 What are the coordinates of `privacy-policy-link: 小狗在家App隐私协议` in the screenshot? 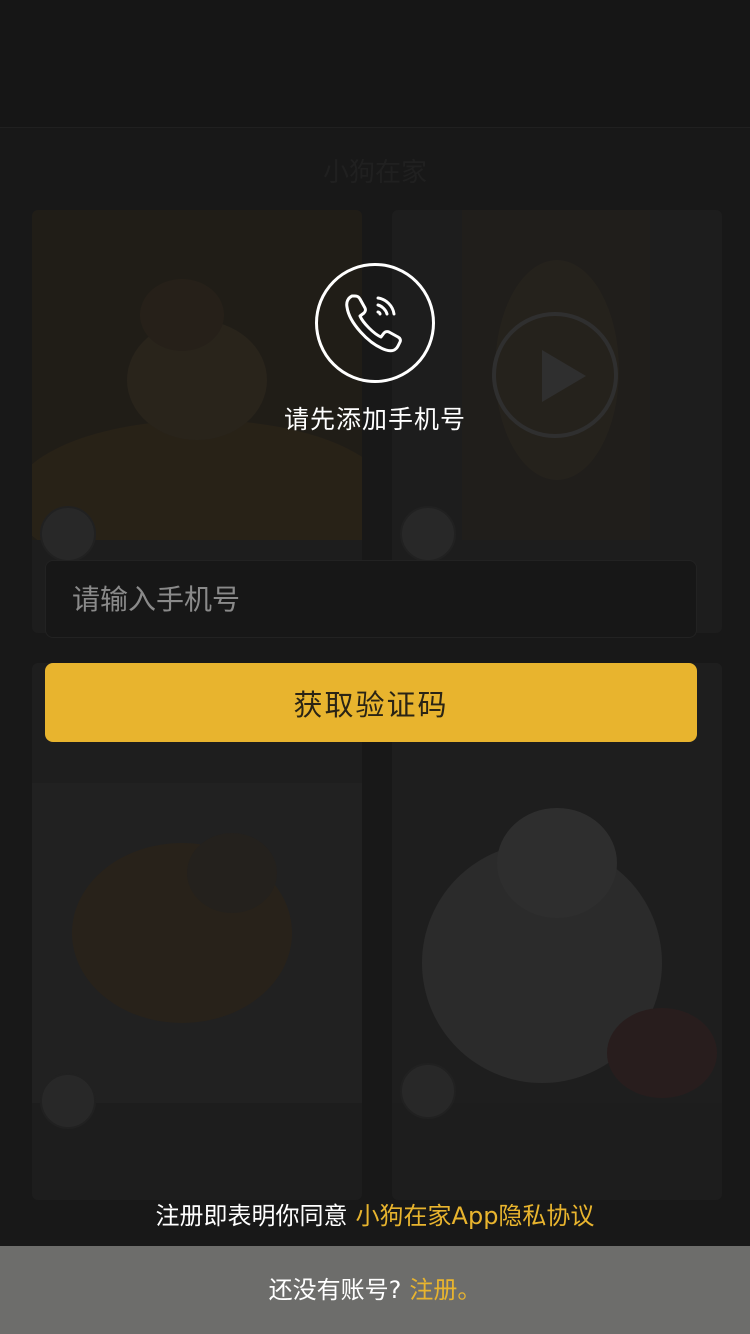 It's located at (475, 1216).